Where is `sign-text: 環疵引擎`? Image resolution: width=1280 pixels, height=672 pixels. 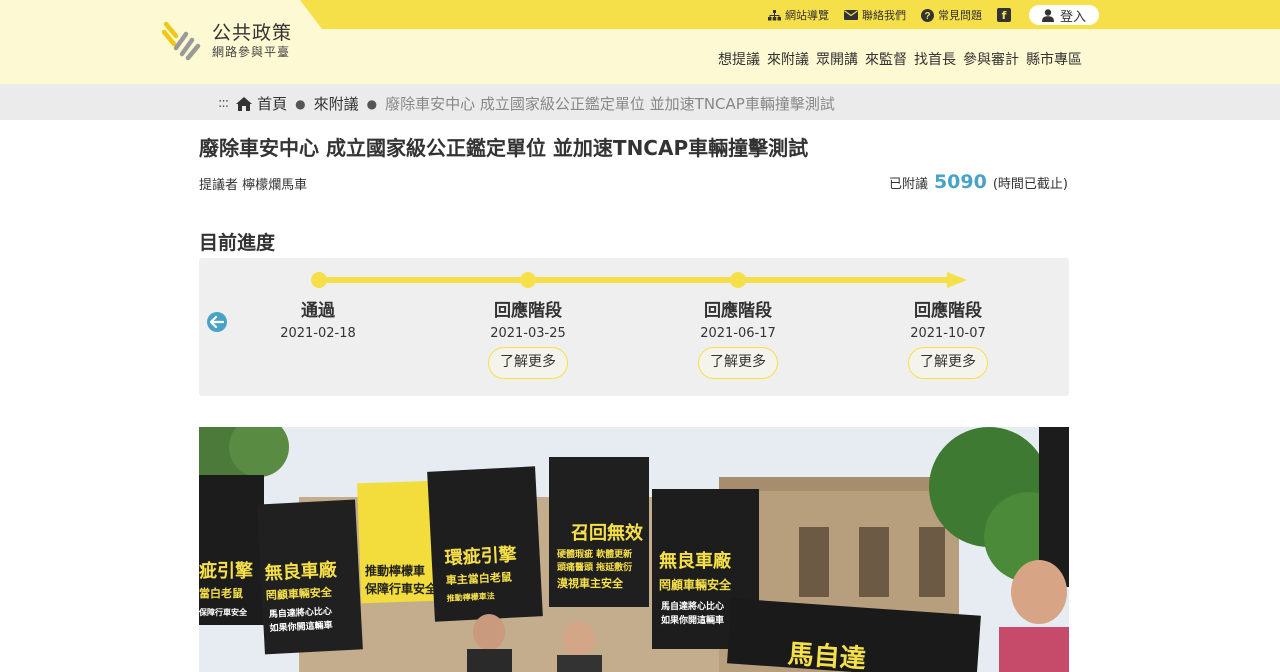 sign-text: 環疵引擎 is located at coordinates (480, 556).